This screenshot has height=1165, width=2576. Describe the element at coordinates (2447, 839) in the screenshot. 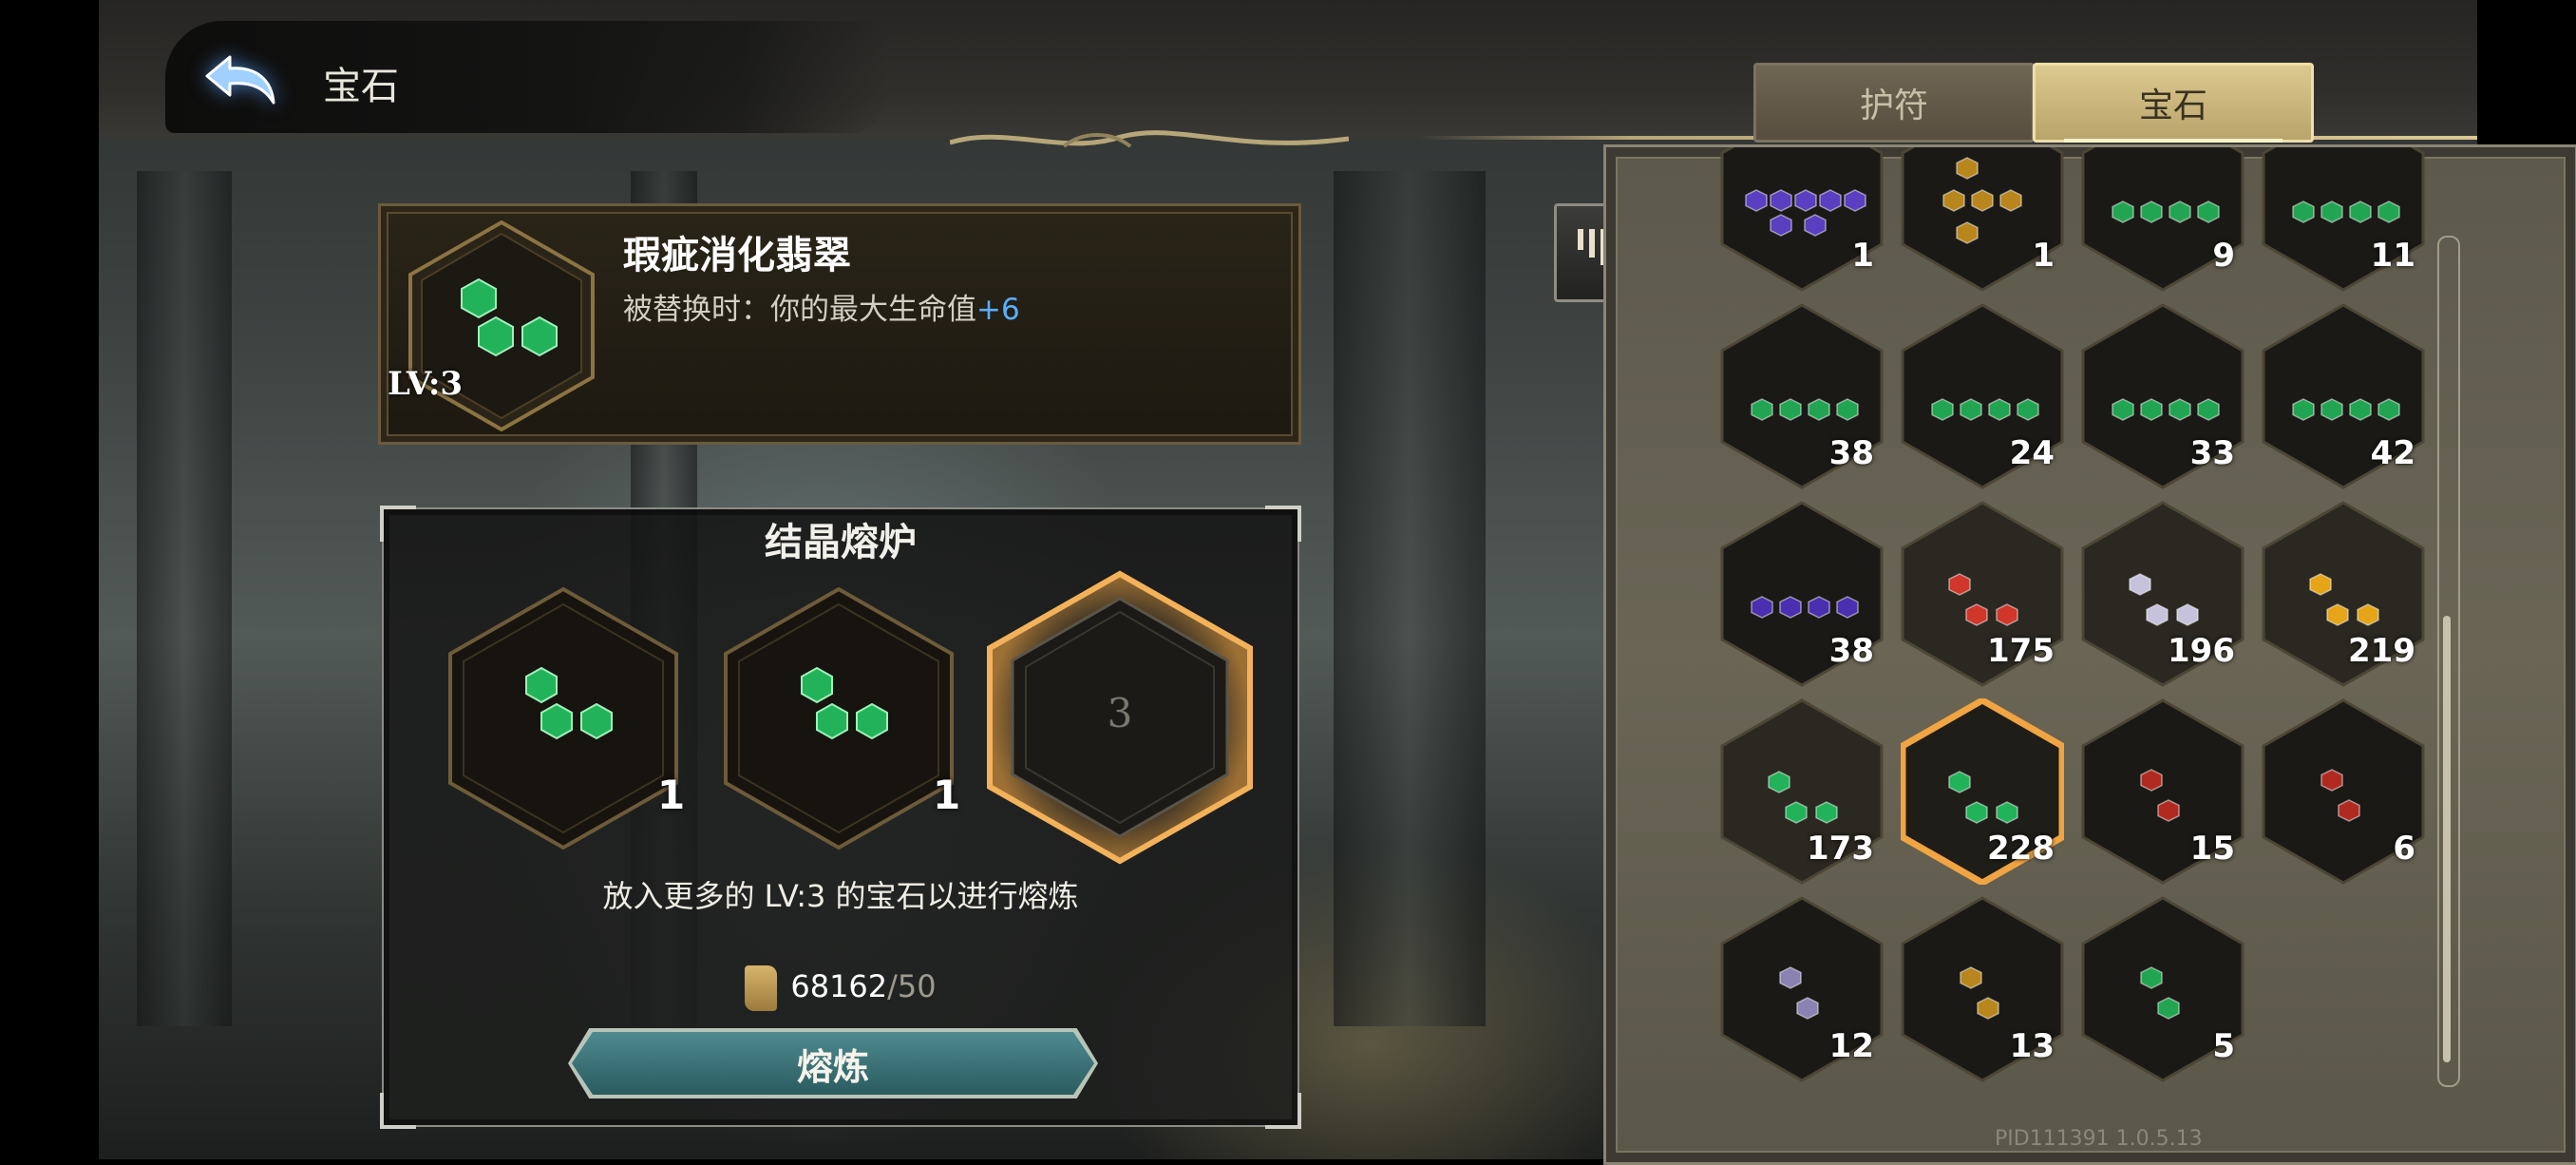

I see `inventory-scroll-thumb` at that location.